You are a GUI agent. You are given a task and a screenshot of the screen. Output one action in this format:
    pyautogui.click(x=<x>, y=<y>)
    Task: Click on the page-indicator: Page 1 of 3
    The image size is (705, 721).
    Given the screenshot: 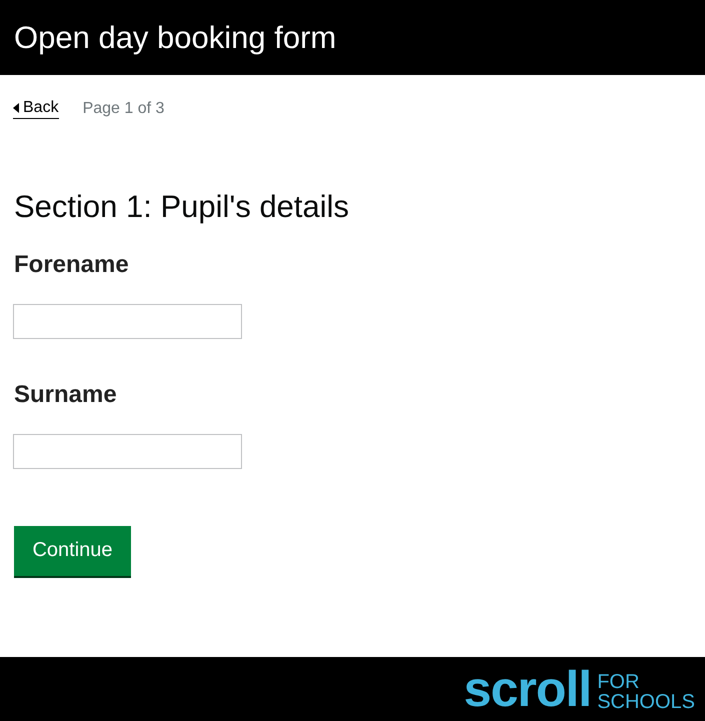 What is the action you would take?
    pyautogui.click(x=123, y=109)
    